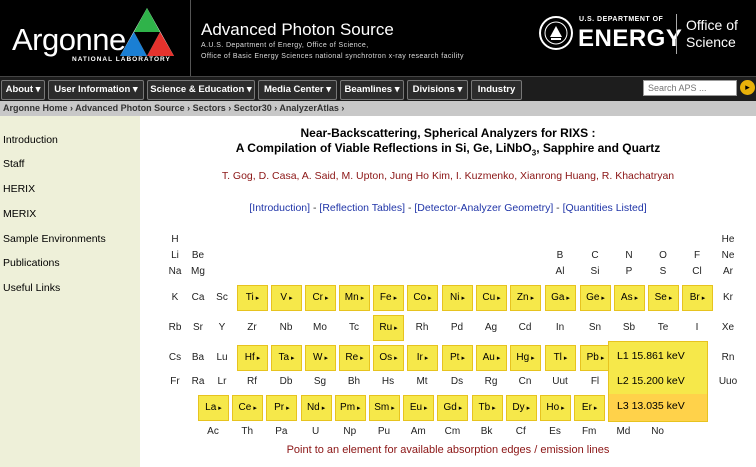  Describe the element at coordinates (651, 356) in the screenshot. I see `popup-item-l1: L1 15.861 keV` at that location.